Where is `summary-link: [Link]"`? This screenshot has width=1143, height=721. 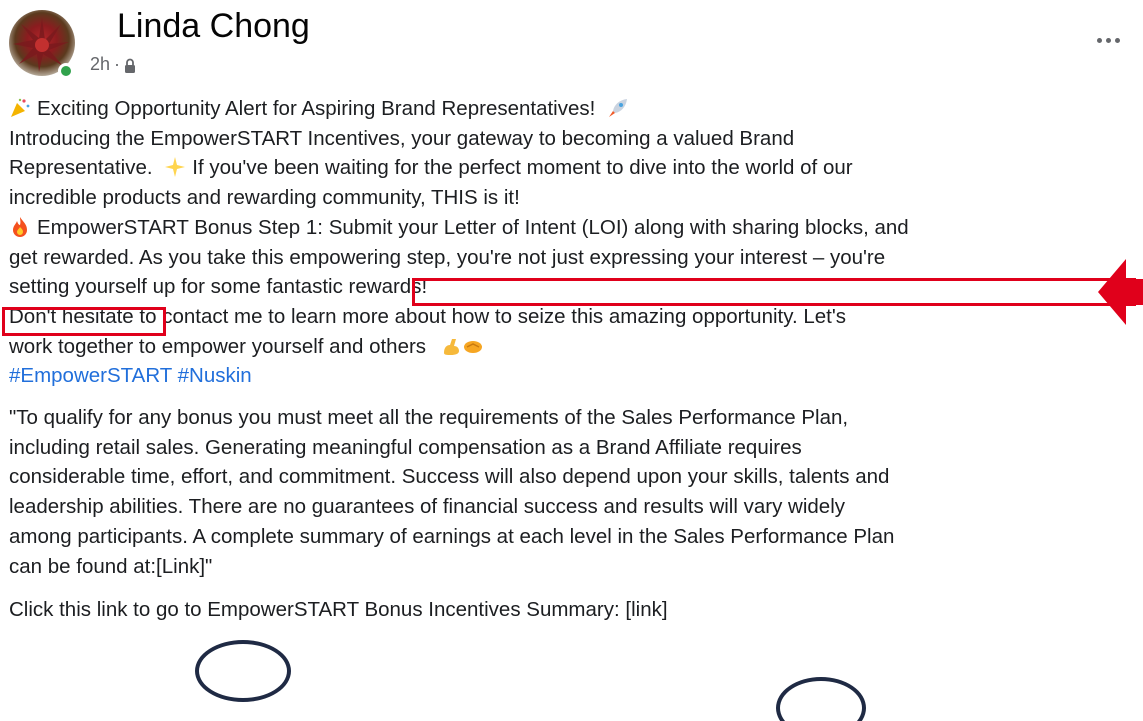 summary-link: [Link]" is located at coordinates (184, 566).